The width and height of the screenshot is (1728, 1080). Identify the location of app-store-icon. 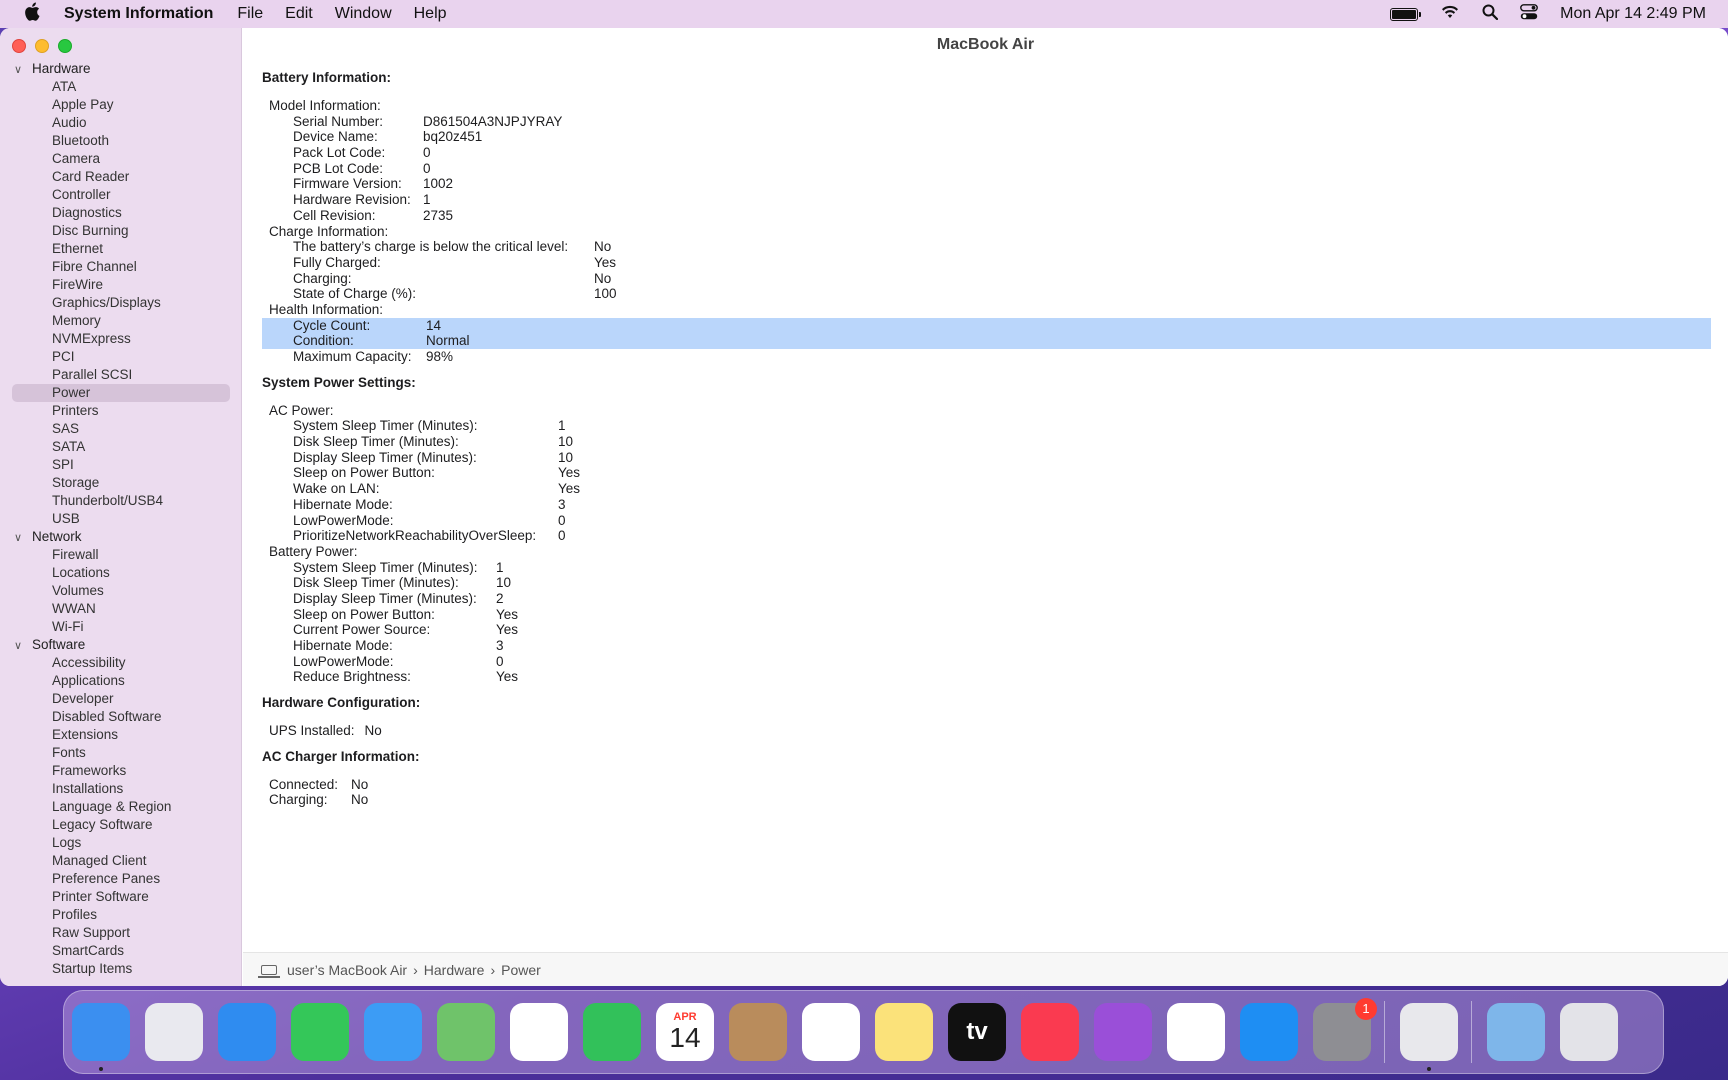
(1269, 1032).